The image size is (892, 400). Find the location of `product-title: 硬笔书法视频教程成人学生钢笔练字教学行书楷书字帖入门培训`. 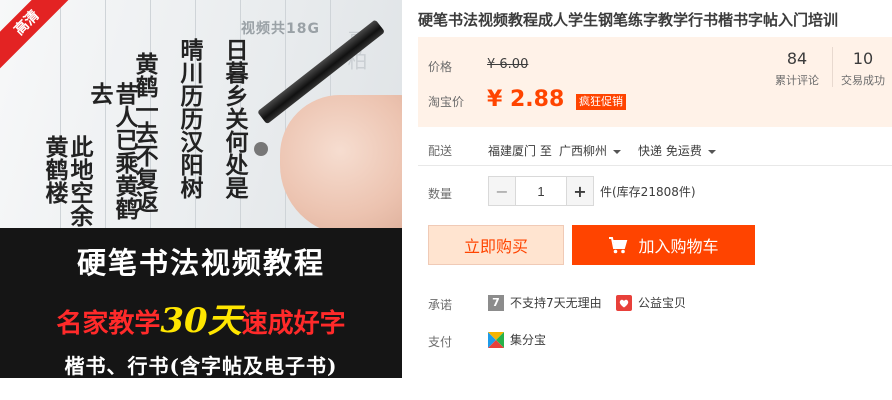

product-title: 硬笔书法视频教程成人学生钢笔练字教学行书楷书字帖入门培训 is located at coordinates (628, 20).